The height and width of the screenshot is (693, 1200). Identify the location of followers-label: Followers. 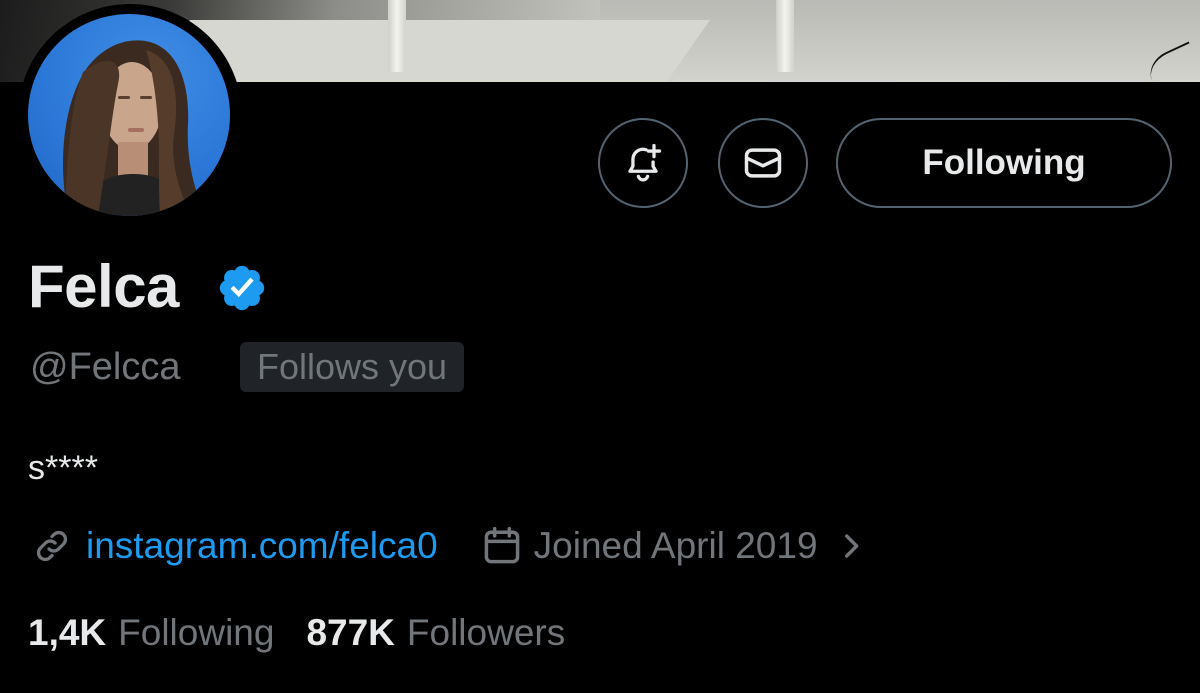
(486, 632).